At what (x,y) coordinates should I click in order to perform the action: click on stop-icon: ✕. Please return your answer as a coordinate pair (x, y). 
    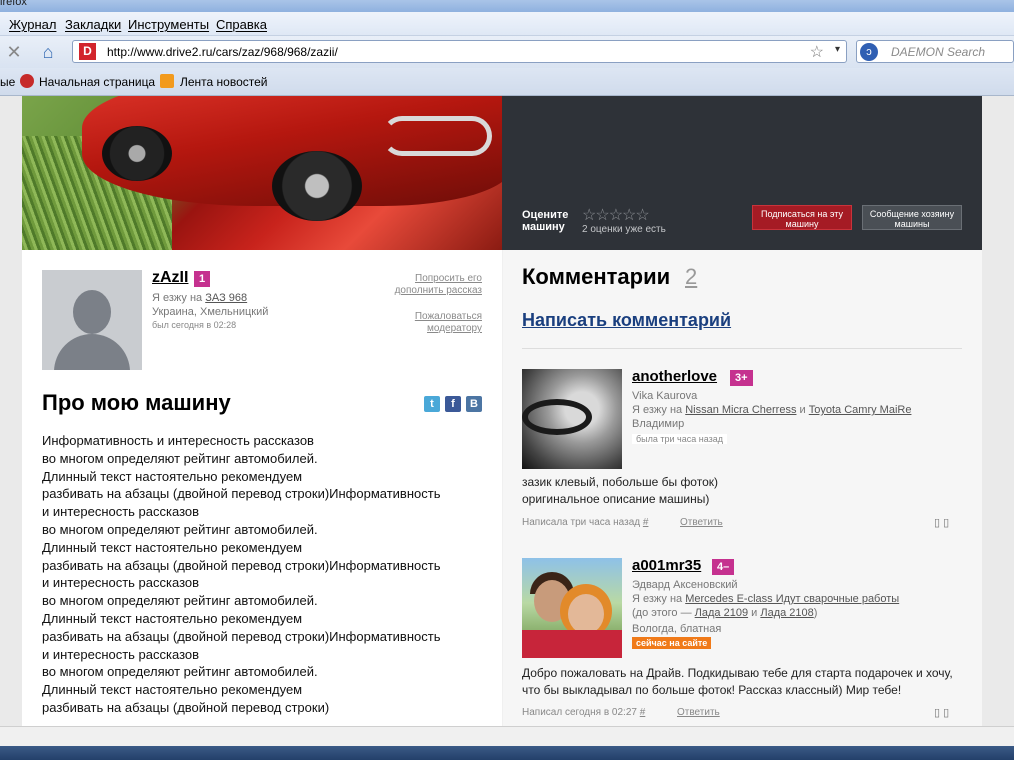
    Looking at the image, I should click on (14, 52).